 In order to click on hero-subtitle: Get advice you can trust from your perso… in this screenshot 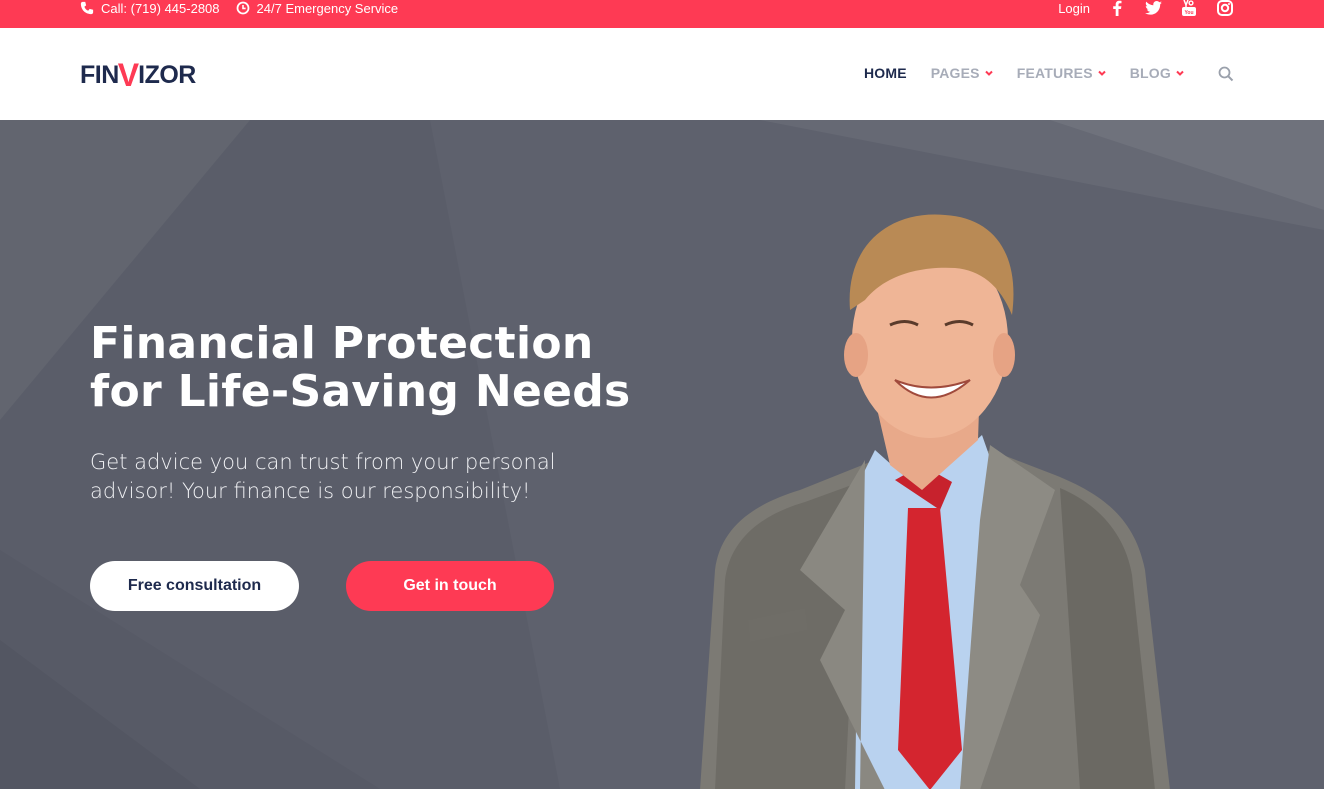, I will do `click(323, 476)`.